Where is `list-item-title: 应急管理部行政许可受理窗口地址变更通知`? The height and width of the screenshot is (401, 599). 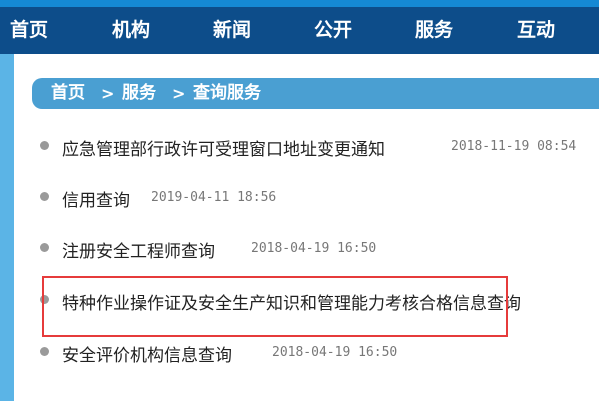
list-item-title: 应急管理部行政许可受理窗口地址变更通知 is located at coordinates (223, 147).